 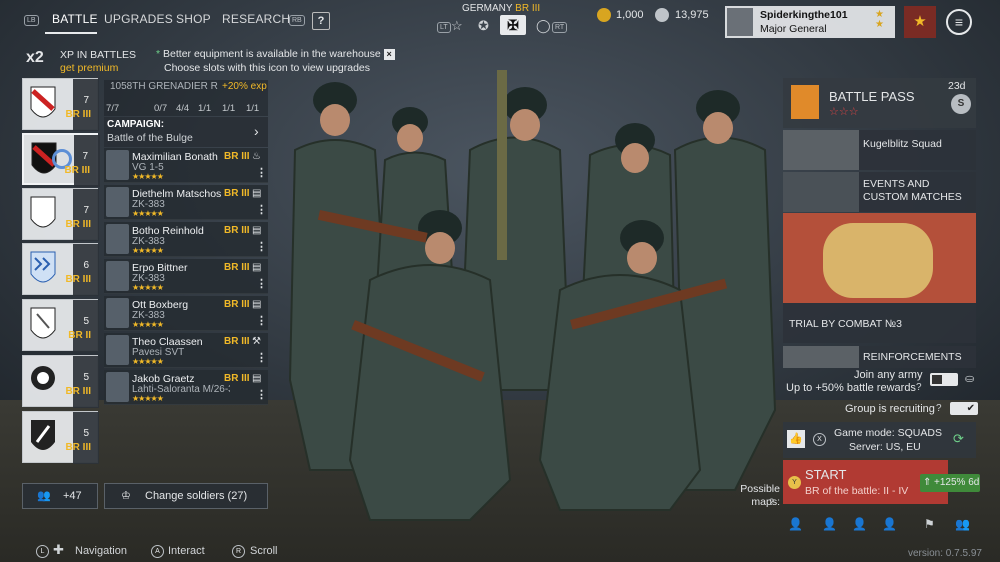 What do you see at coordinates (821, 150) in the screenshot?
I see `tank-image` at bounding box center [821, 150].